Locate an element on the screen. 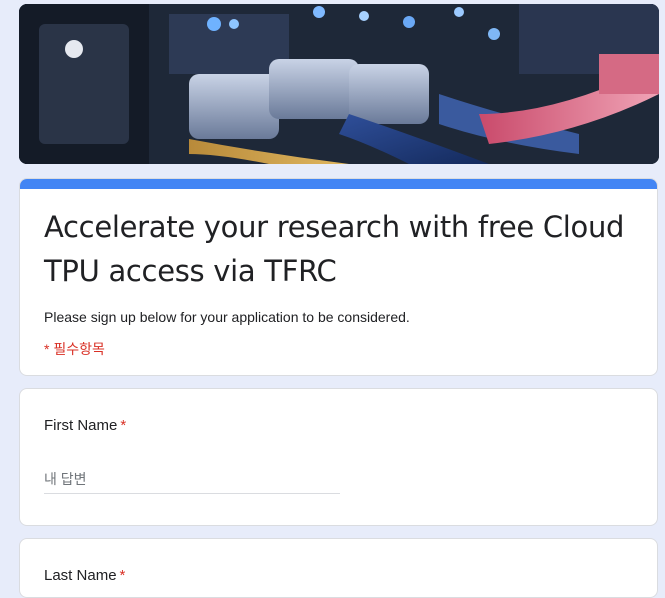  required-note: * 필수항목 is located at coordinates (74, 349).